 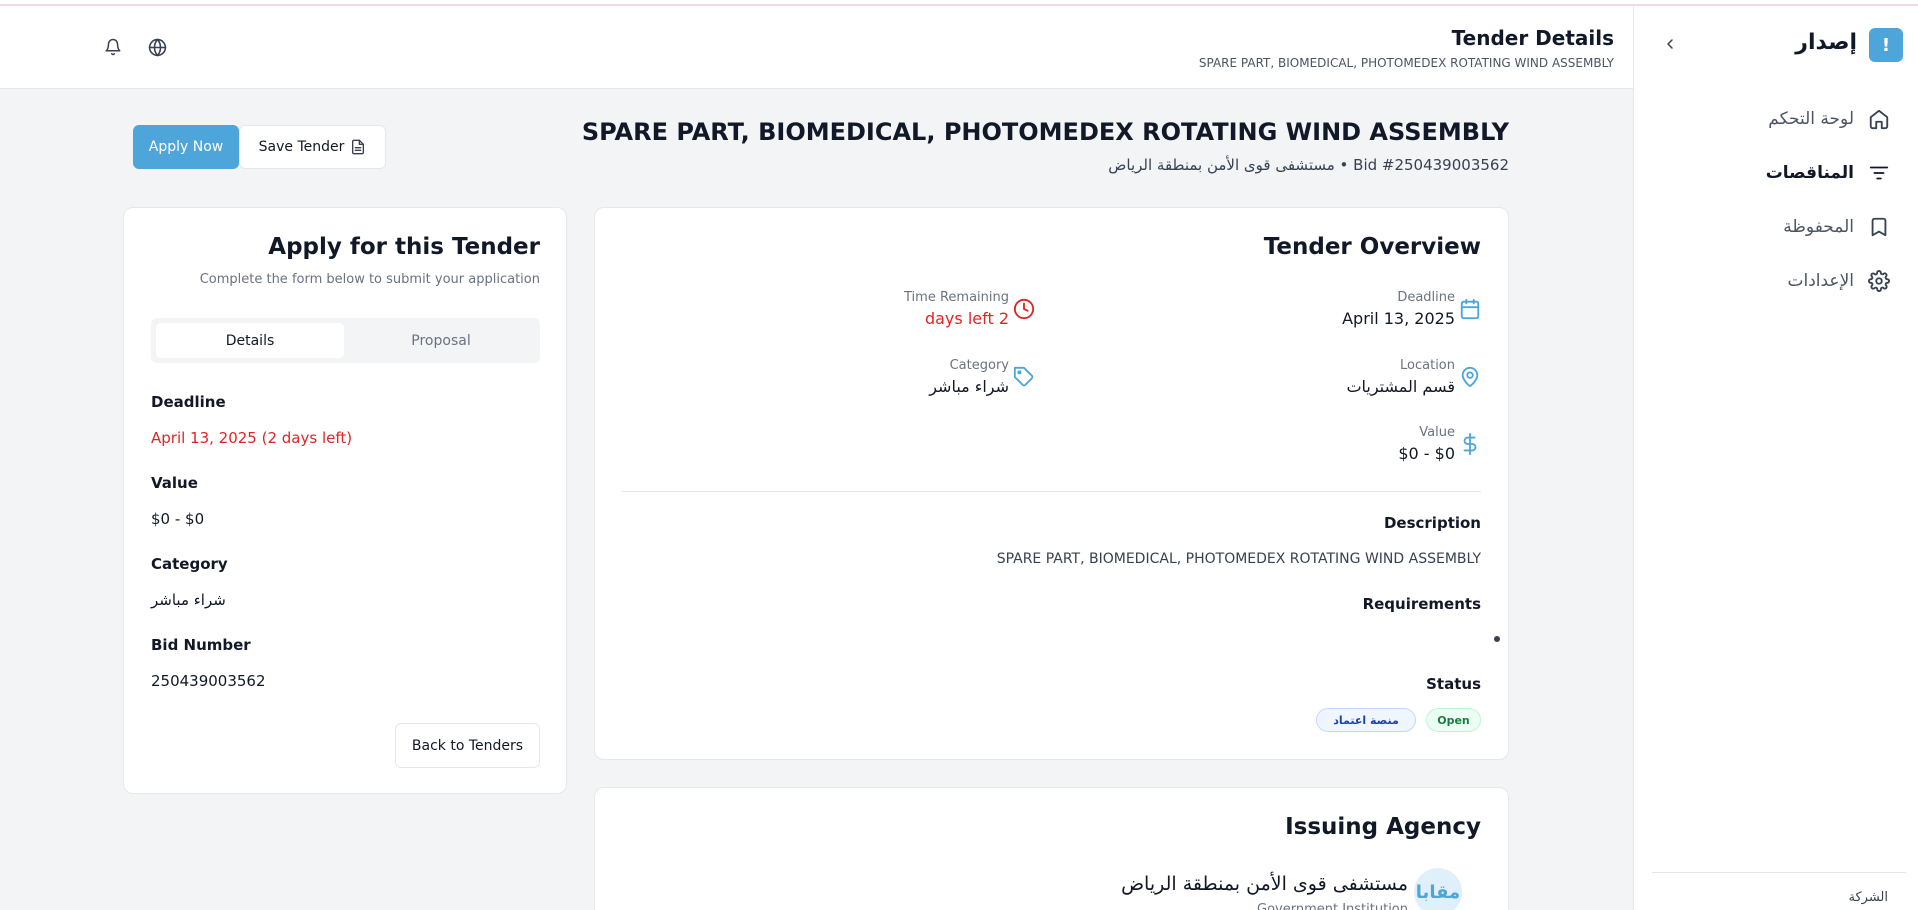 I want to click on agency-title: Issuing Agency, so click(x=1383, y=827).